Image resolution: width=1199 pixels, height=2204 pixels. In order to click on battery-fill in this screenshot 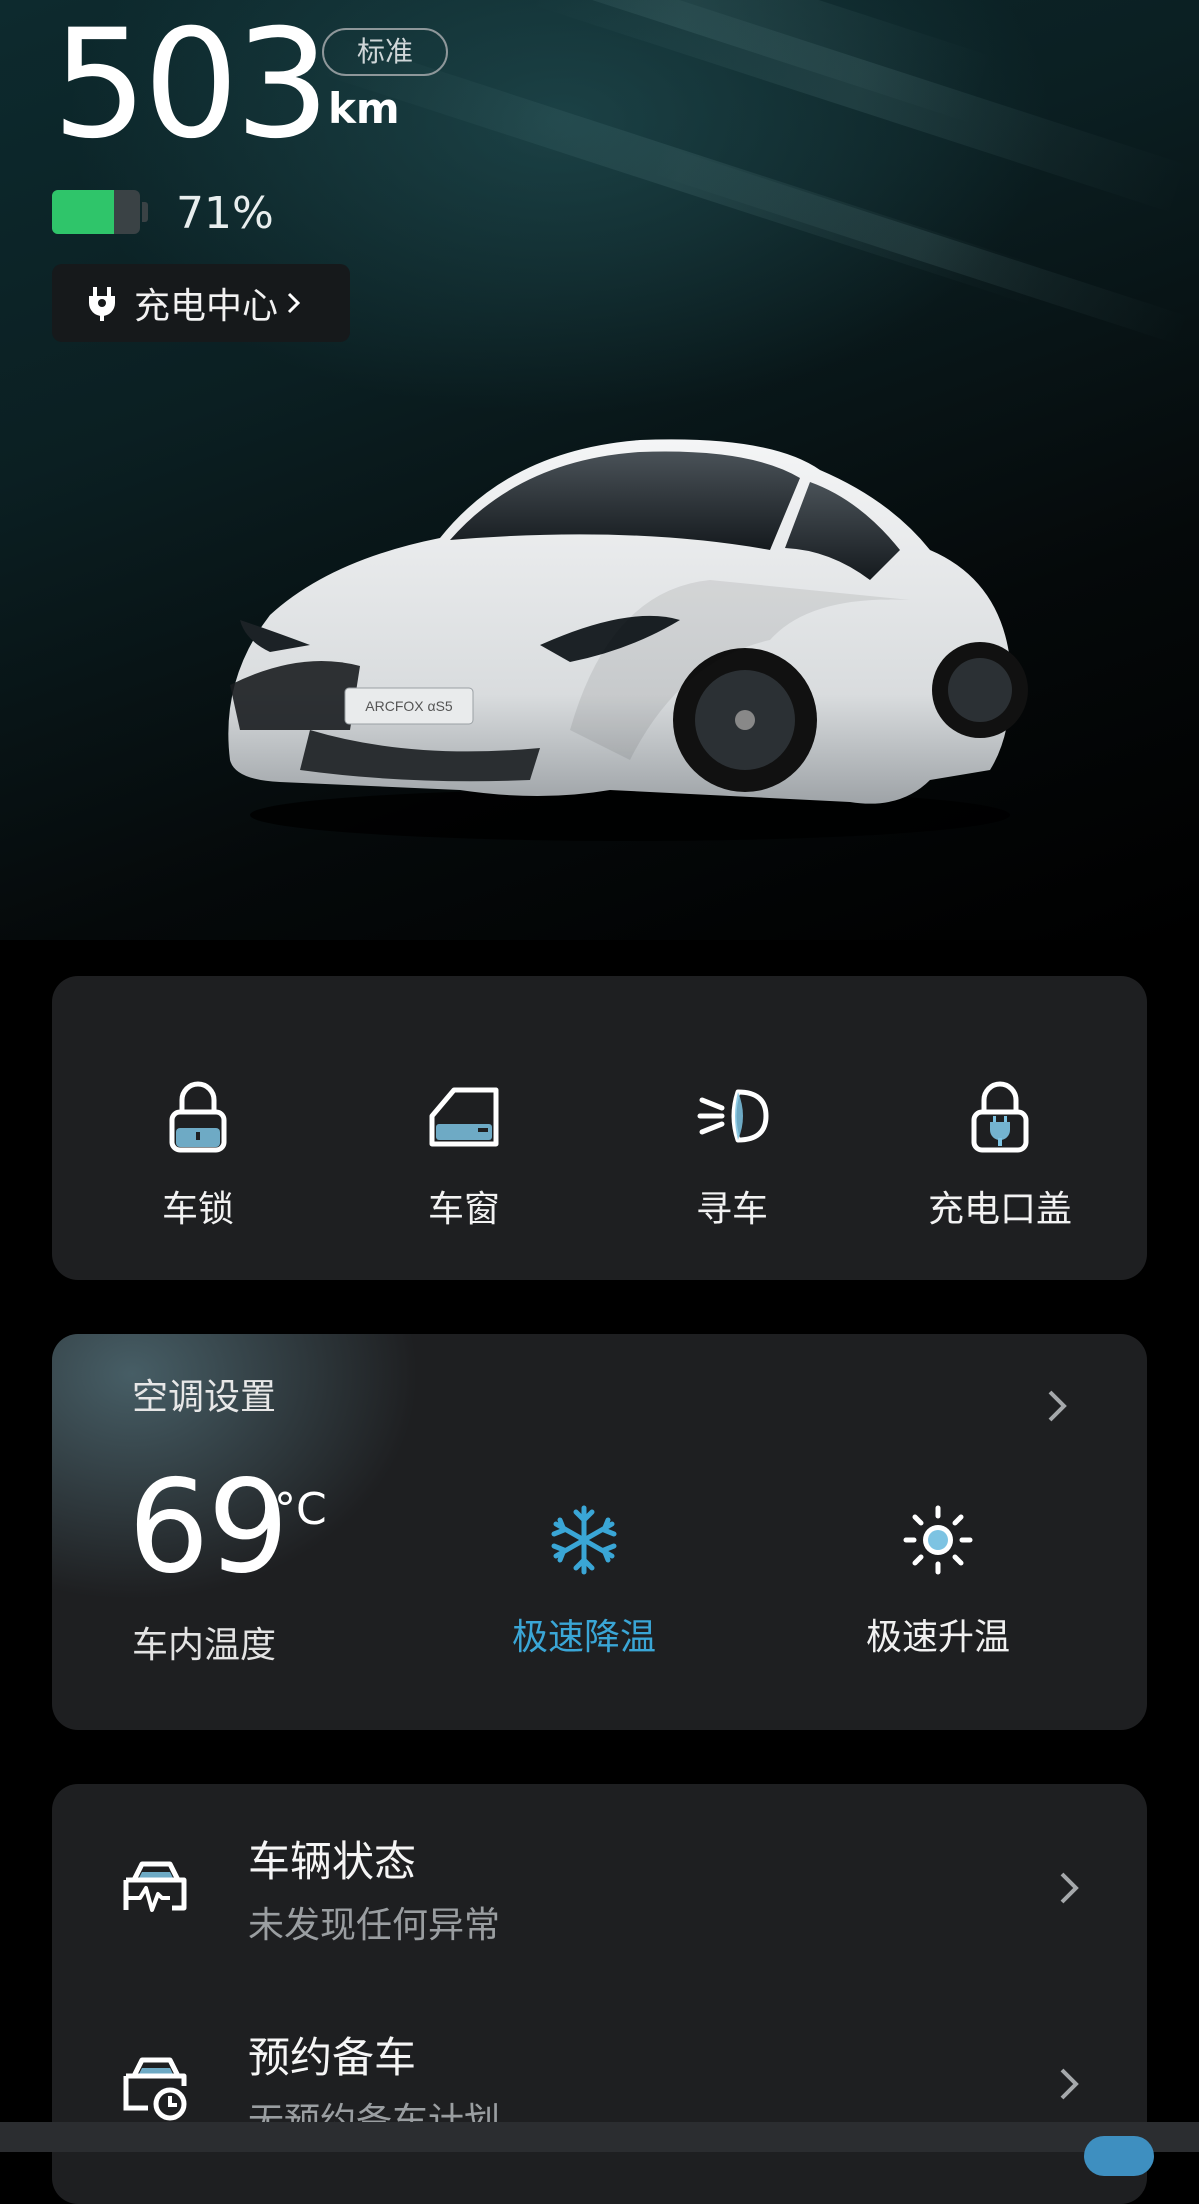, I will do `click(83, 212)`.